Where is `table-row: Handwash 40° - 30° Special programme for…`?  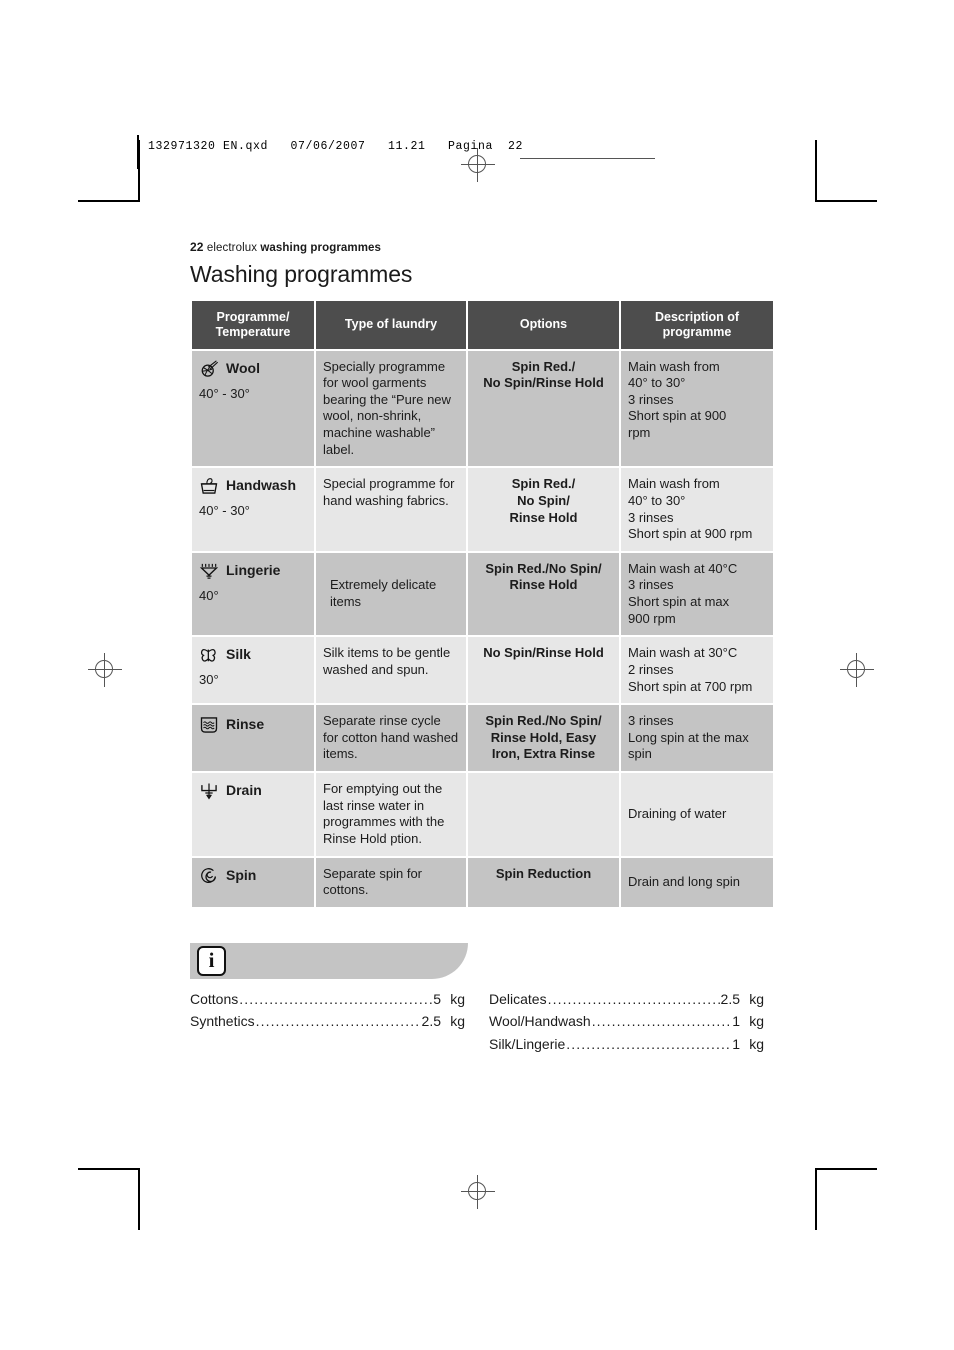 table-row: Handwash 40° - 30° Special programme for… is located at coordinates (482, 509).